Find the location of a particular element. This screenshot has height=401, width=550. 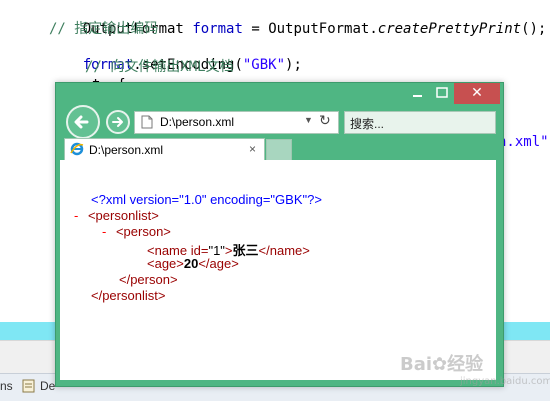

address-bar: D:\person.xml ▼ ↻ is located at coordinates (236, 122).